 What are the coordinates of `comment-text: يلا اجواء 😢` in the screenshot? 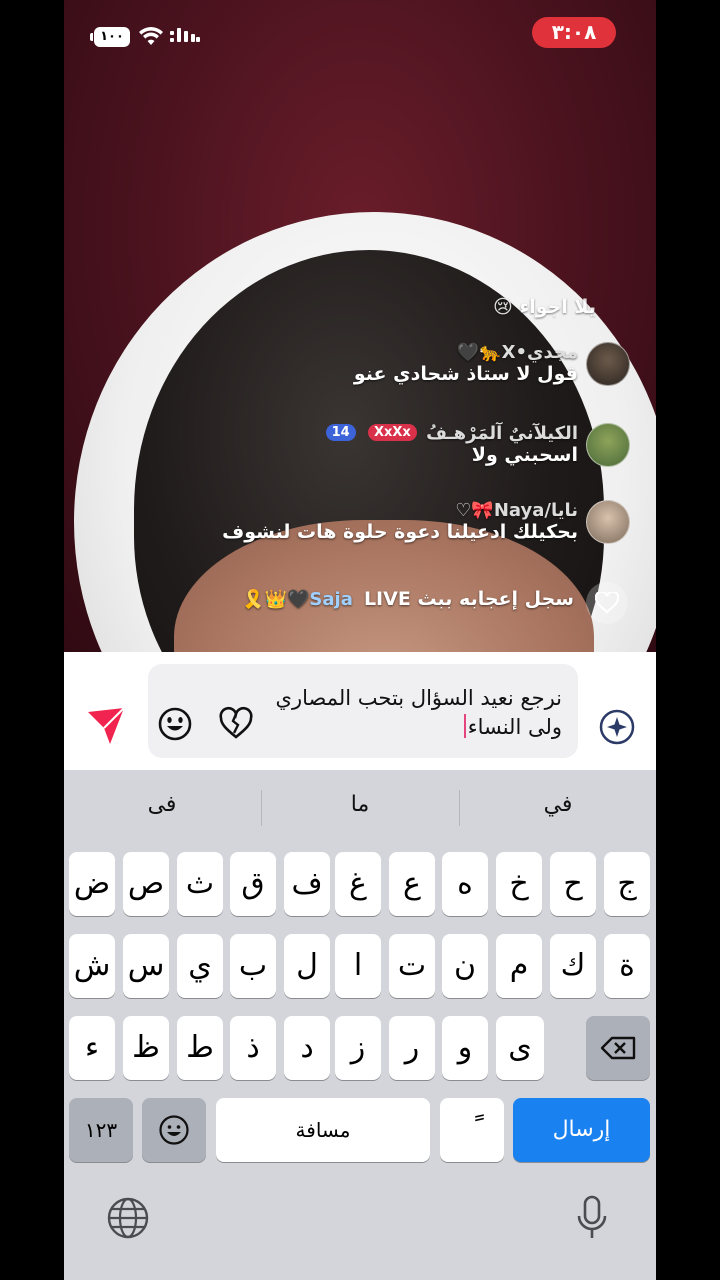 It's located at (544, 307).